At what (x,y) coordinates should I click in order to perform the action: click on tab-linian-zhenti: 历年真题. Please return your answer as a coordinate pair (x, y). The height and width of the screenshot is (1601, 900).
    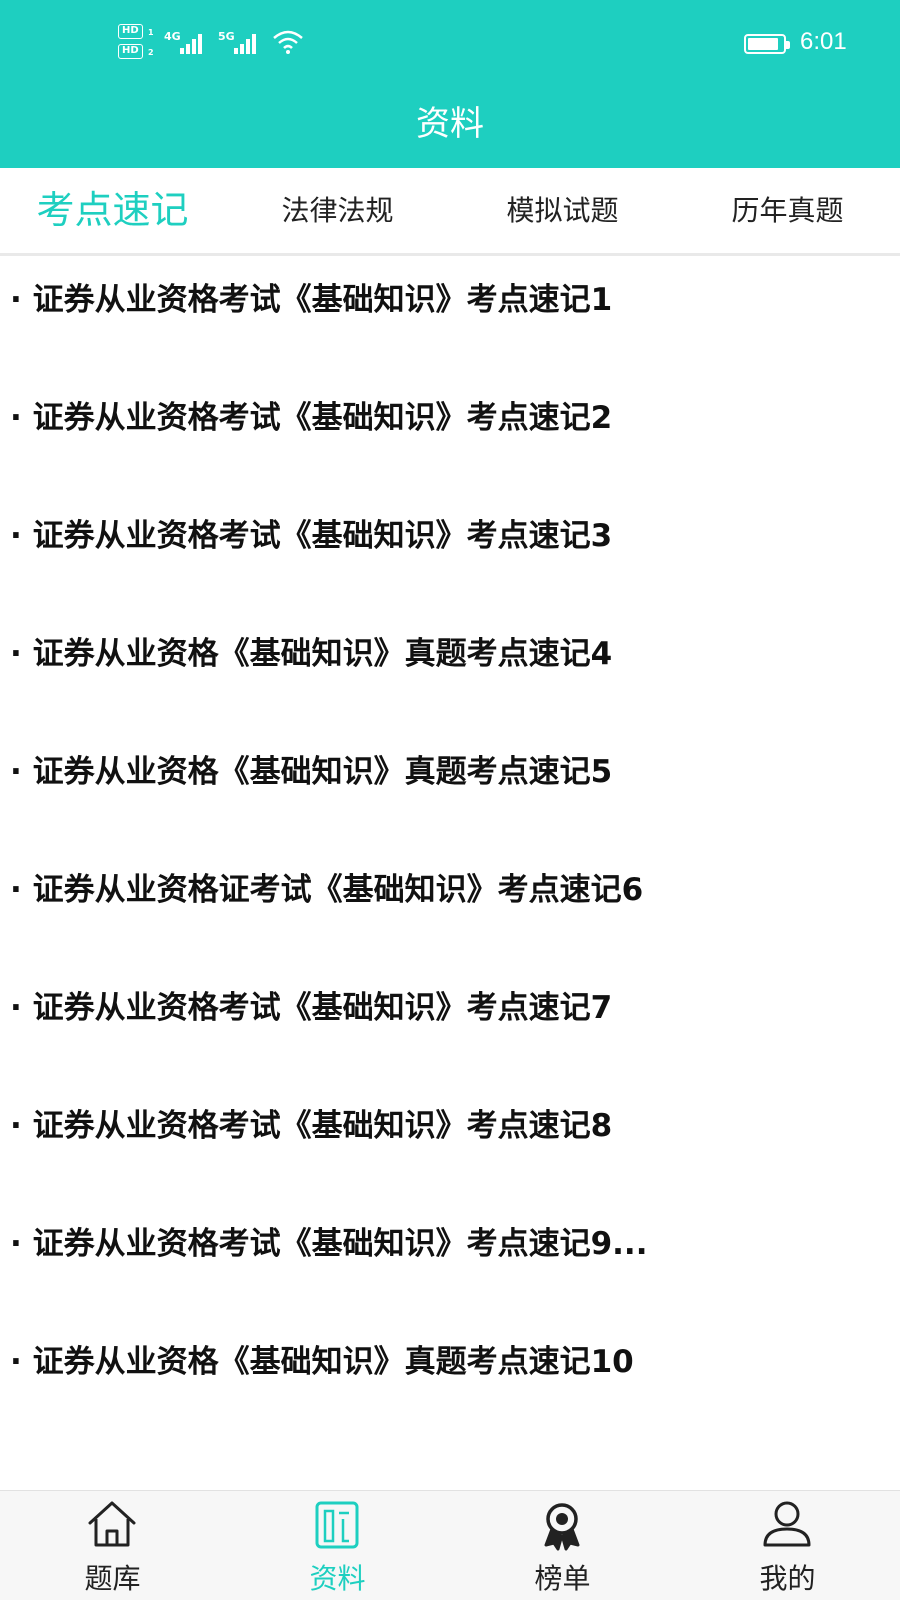
    Looking at the image, I should click on (787, 210).